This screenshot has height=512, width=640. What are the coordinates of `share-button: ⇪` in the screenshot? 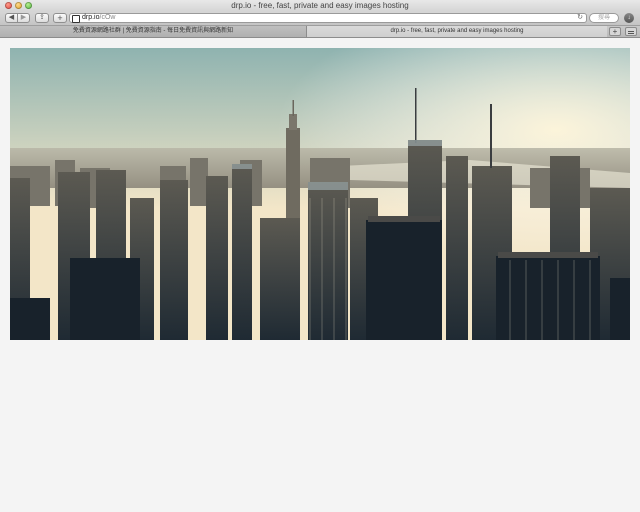 It's located at (42, 18).